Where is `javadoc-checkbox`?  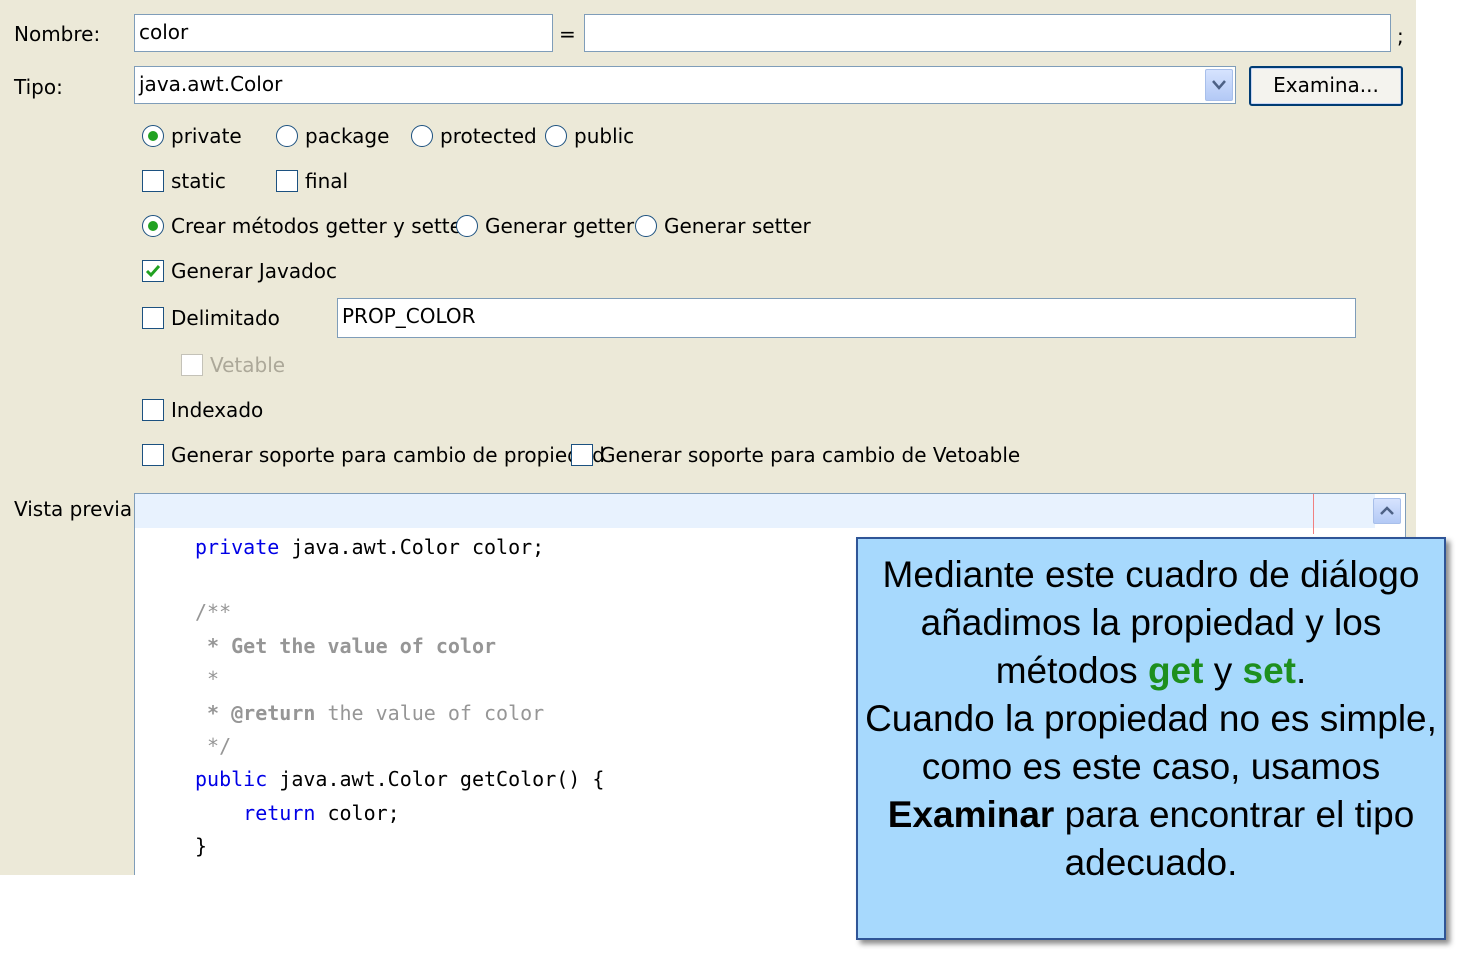
javadoc-checkbox is located at coordinates (153, 271).